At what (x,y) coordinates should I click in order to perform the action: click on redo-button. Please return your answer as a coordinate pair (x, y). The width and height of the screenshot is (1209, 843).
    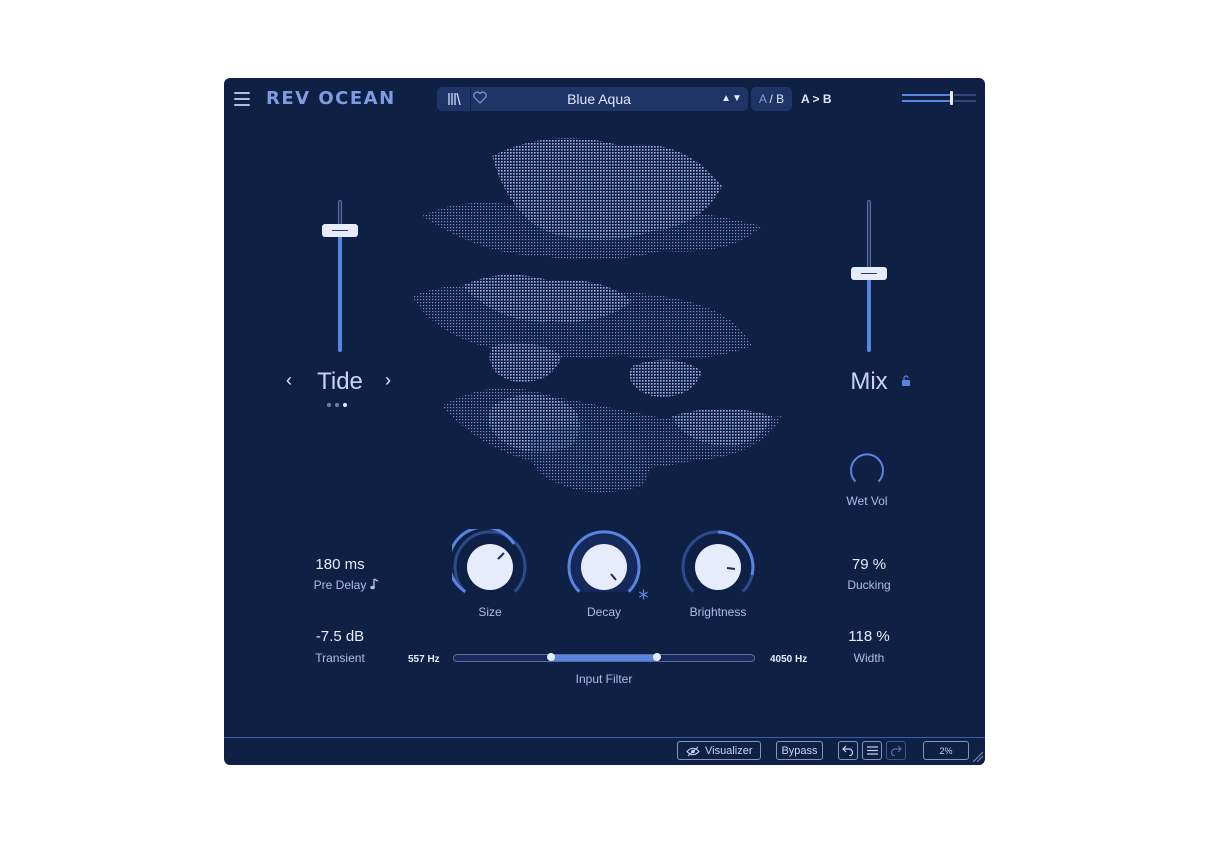
    Looking at the image, I should click on (896, 750).